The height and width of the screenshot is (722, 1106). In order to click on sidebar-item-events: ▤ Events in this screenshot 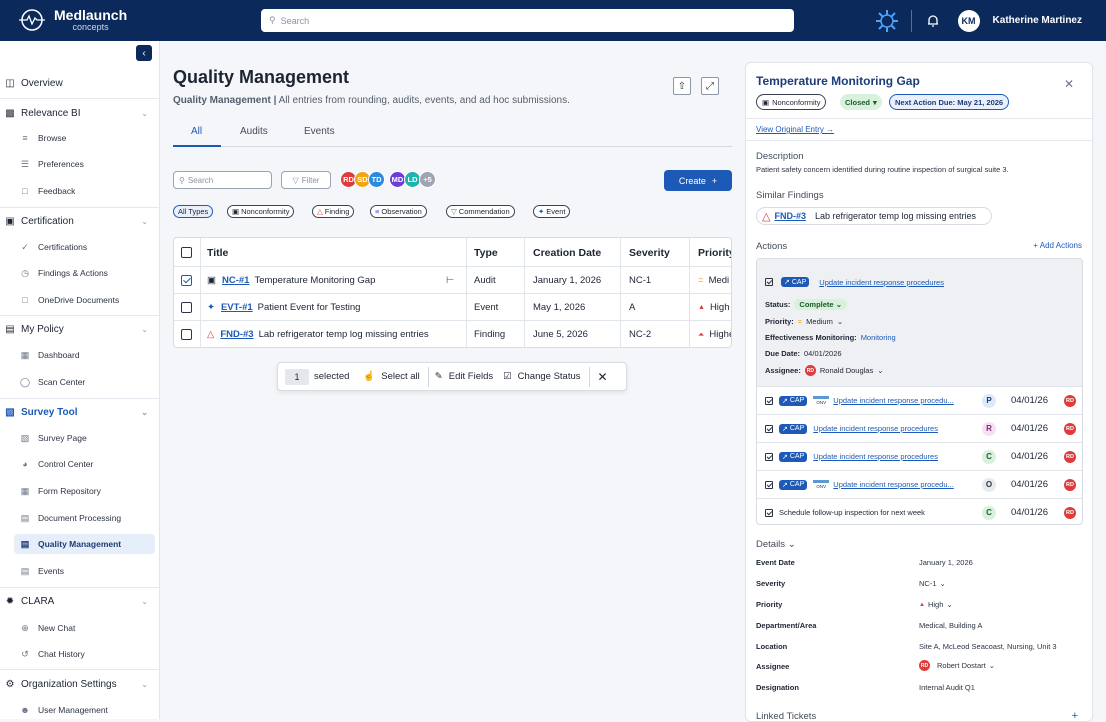, I will do `click(84, 571)`.